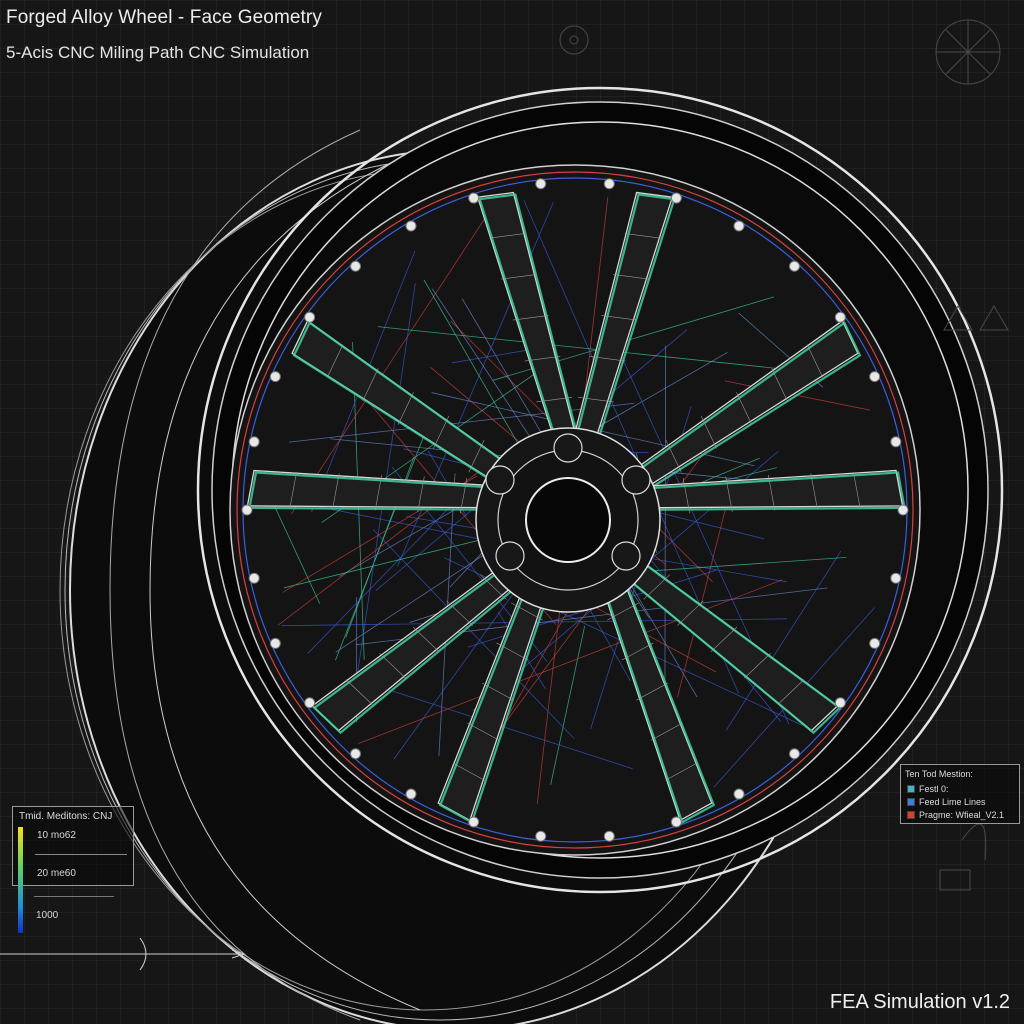 This screenshot has width=1024, height=1024. What do you see at coordinates (158, 52) in the screenshot?
I see `page-subtitle: 5-Acis CNC Miling Path CNC Simulation` at bounding box center [158, 52].